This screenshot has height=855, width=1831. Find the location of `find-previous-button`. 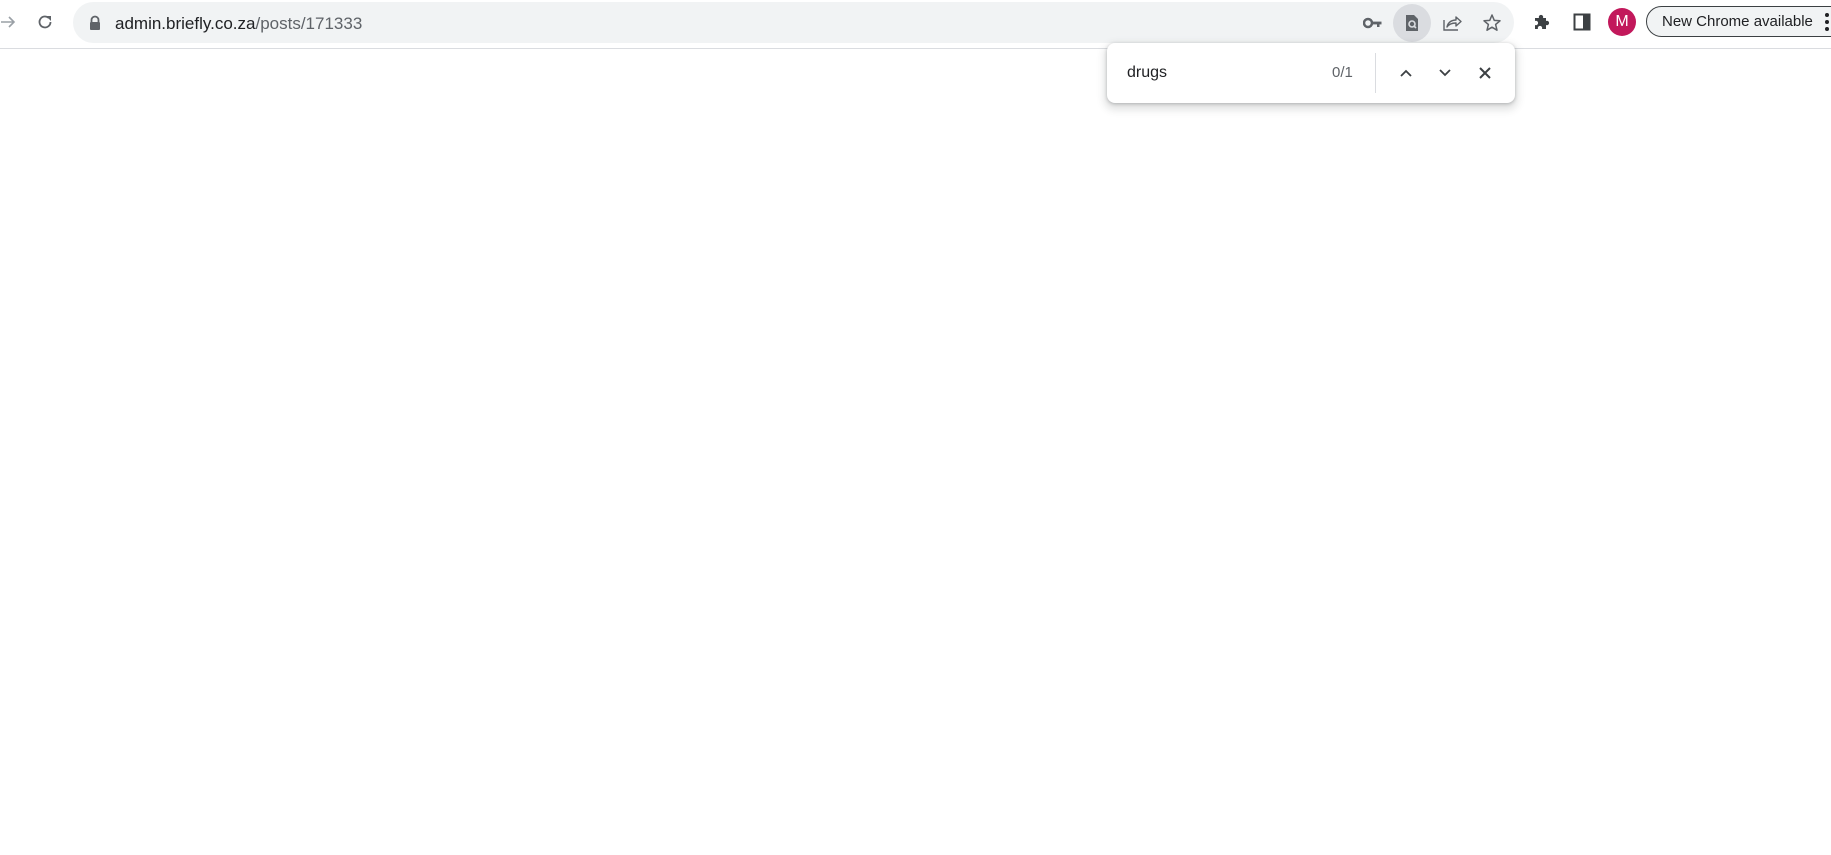

find-previous-button is located at coordinates (1406, 73).